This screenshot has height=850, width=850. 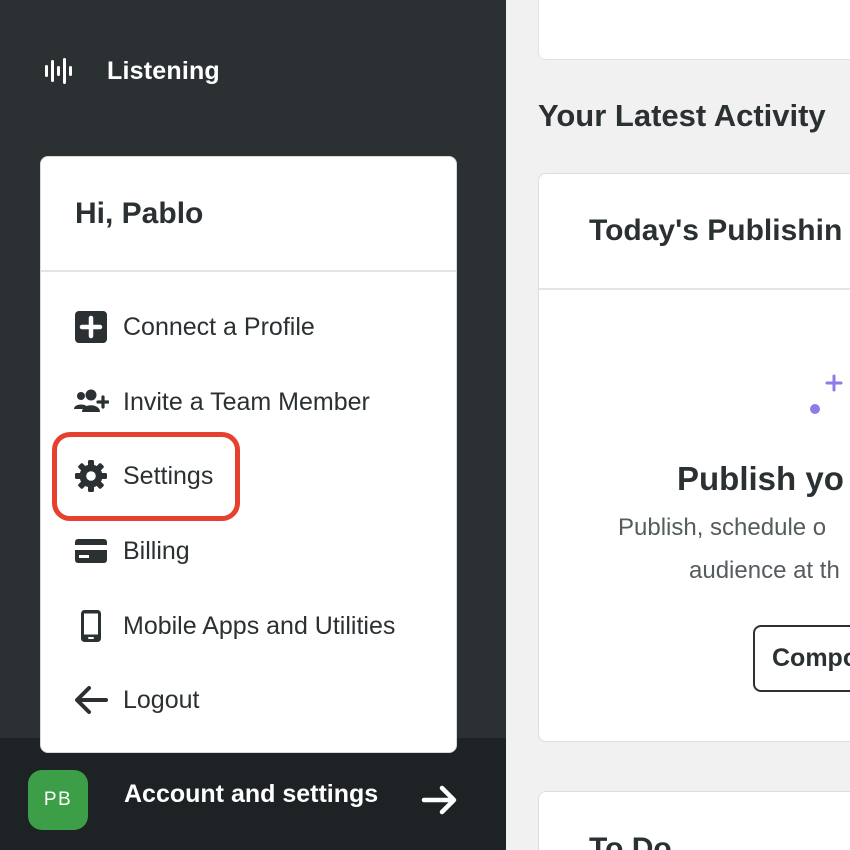 What do you see at coordinates (91, 402) in the screenshot?
I see `users-plus-icon` at bounding box center [91, 402].